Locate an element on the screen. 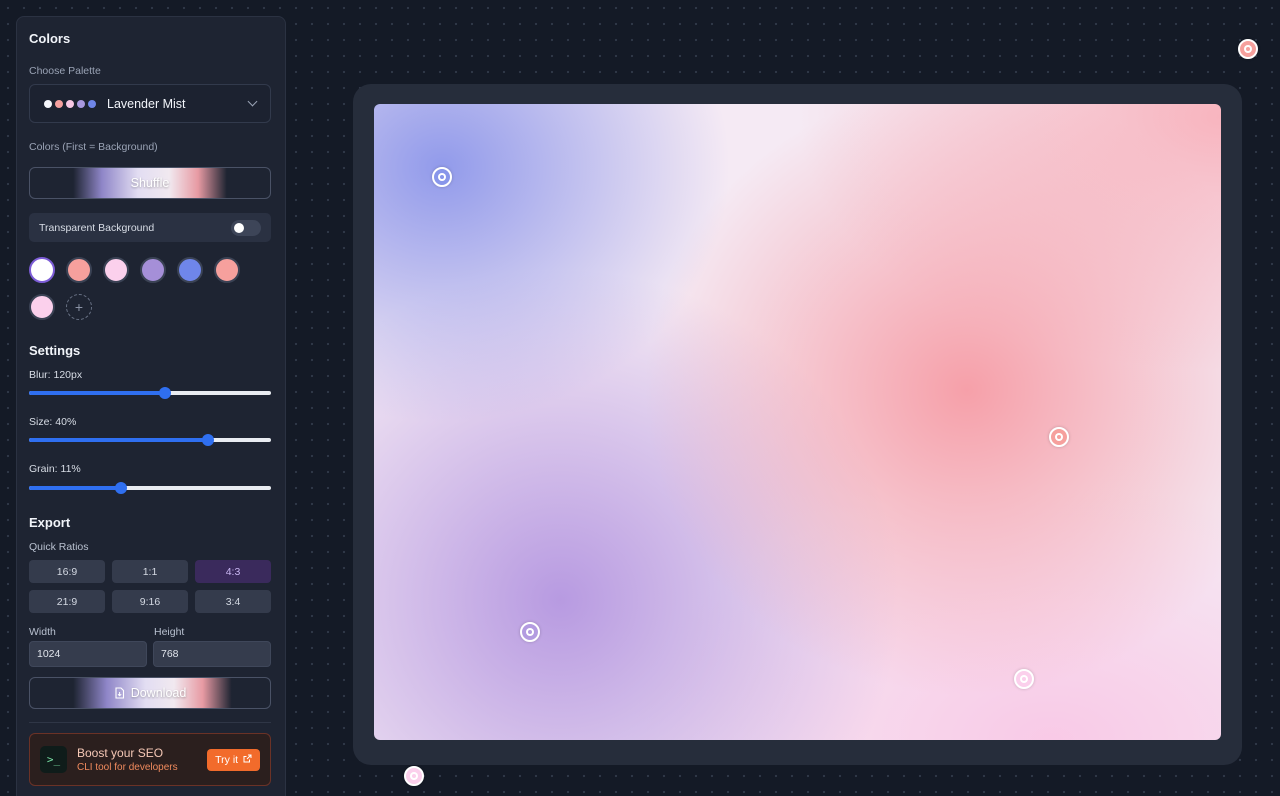  color-swatches: + is located at coordinates (150, 288).